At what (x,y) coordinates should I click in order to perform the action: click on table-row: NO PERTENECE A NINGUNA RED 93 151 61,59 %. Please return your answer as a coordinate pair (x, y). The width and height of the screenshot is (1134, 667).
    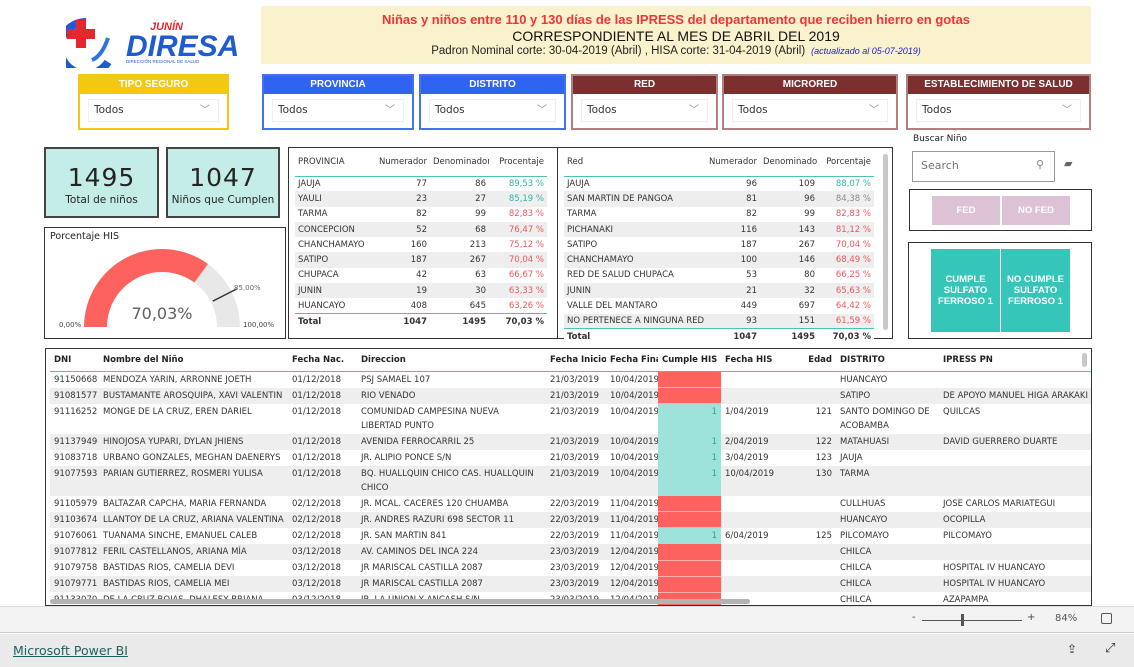
    Looking at the image, I should click on (719, 321).